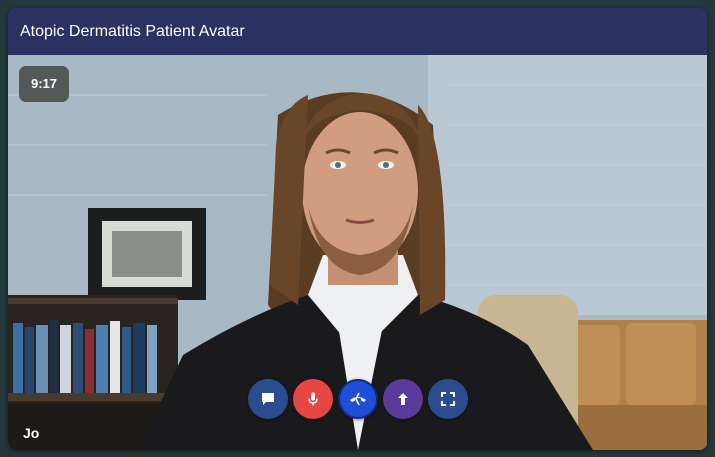 This screenshot has width=715, height=457. What do you see at coordinates (357, 31) in the screenshot?
I see `card-header: Atopic Dermatitis Patient Avatar` at bounding box center [357, 31].